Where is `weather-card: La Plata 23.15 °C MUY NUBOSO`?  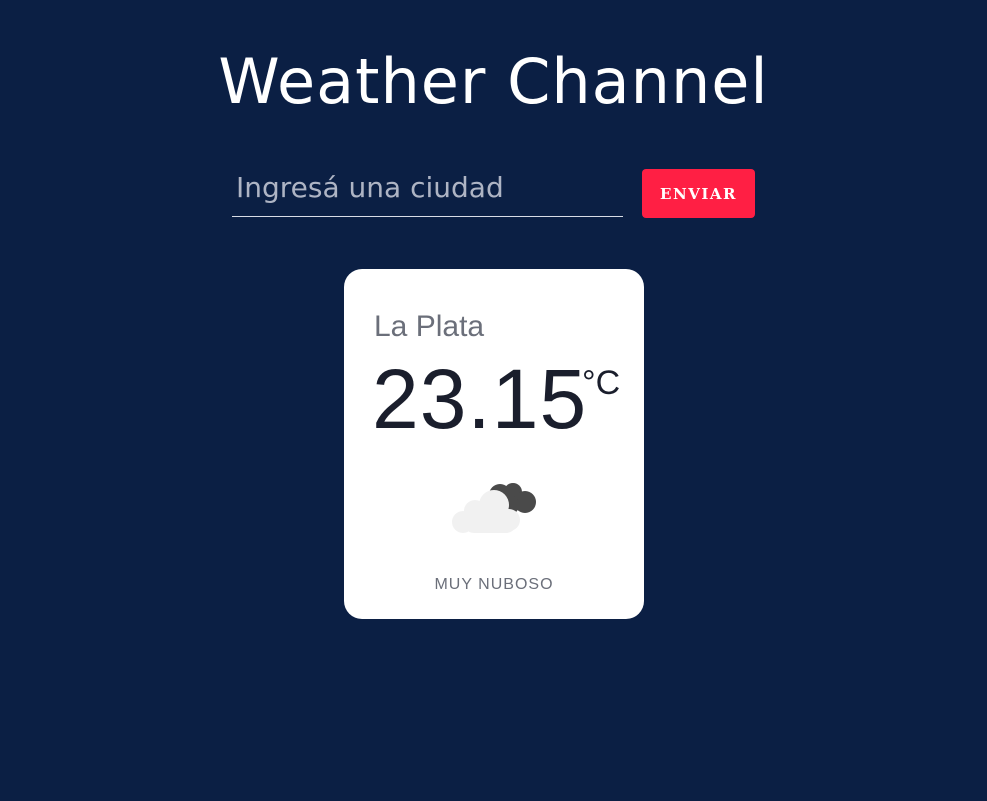
weather-card: La Plata 23.15 °C MUY NUBOSO is located at coordinates (494, 444).